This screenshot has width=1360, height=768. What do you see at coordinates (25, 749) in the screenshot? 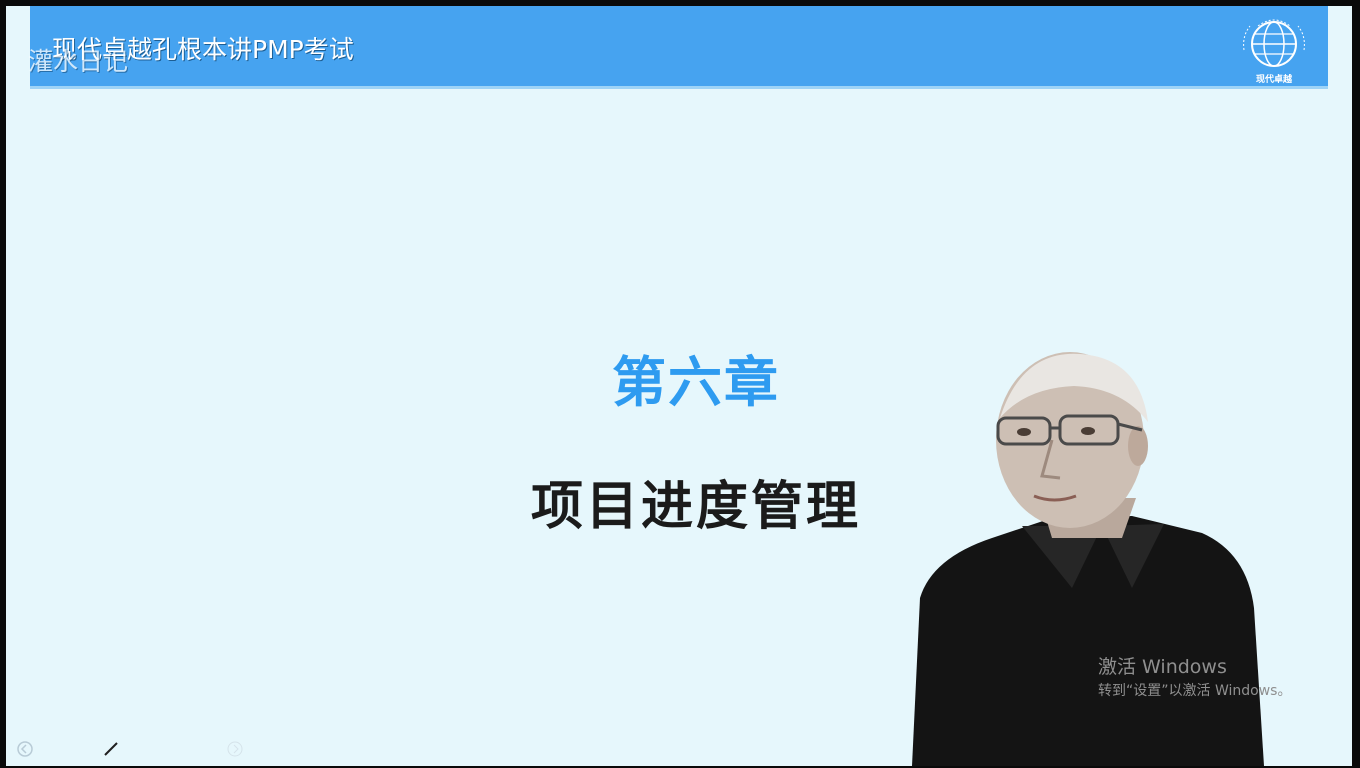
I see `previous-icon` at bounding box center [25, 749].